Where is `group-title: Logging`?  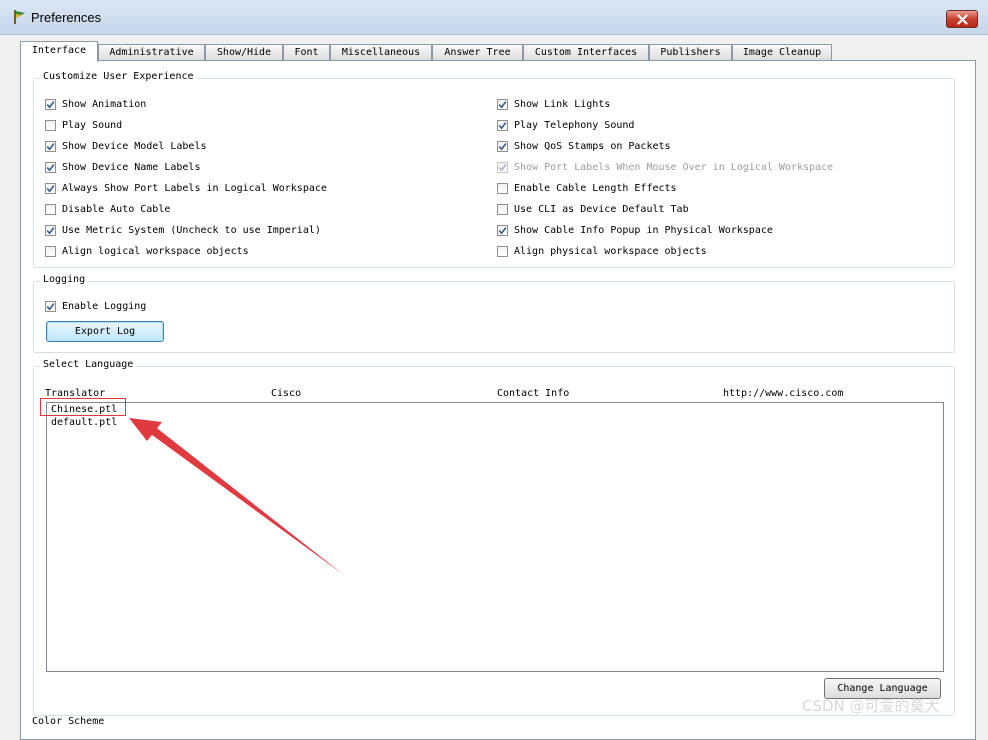
group-title: Logging is located at coordinates (64, 279).